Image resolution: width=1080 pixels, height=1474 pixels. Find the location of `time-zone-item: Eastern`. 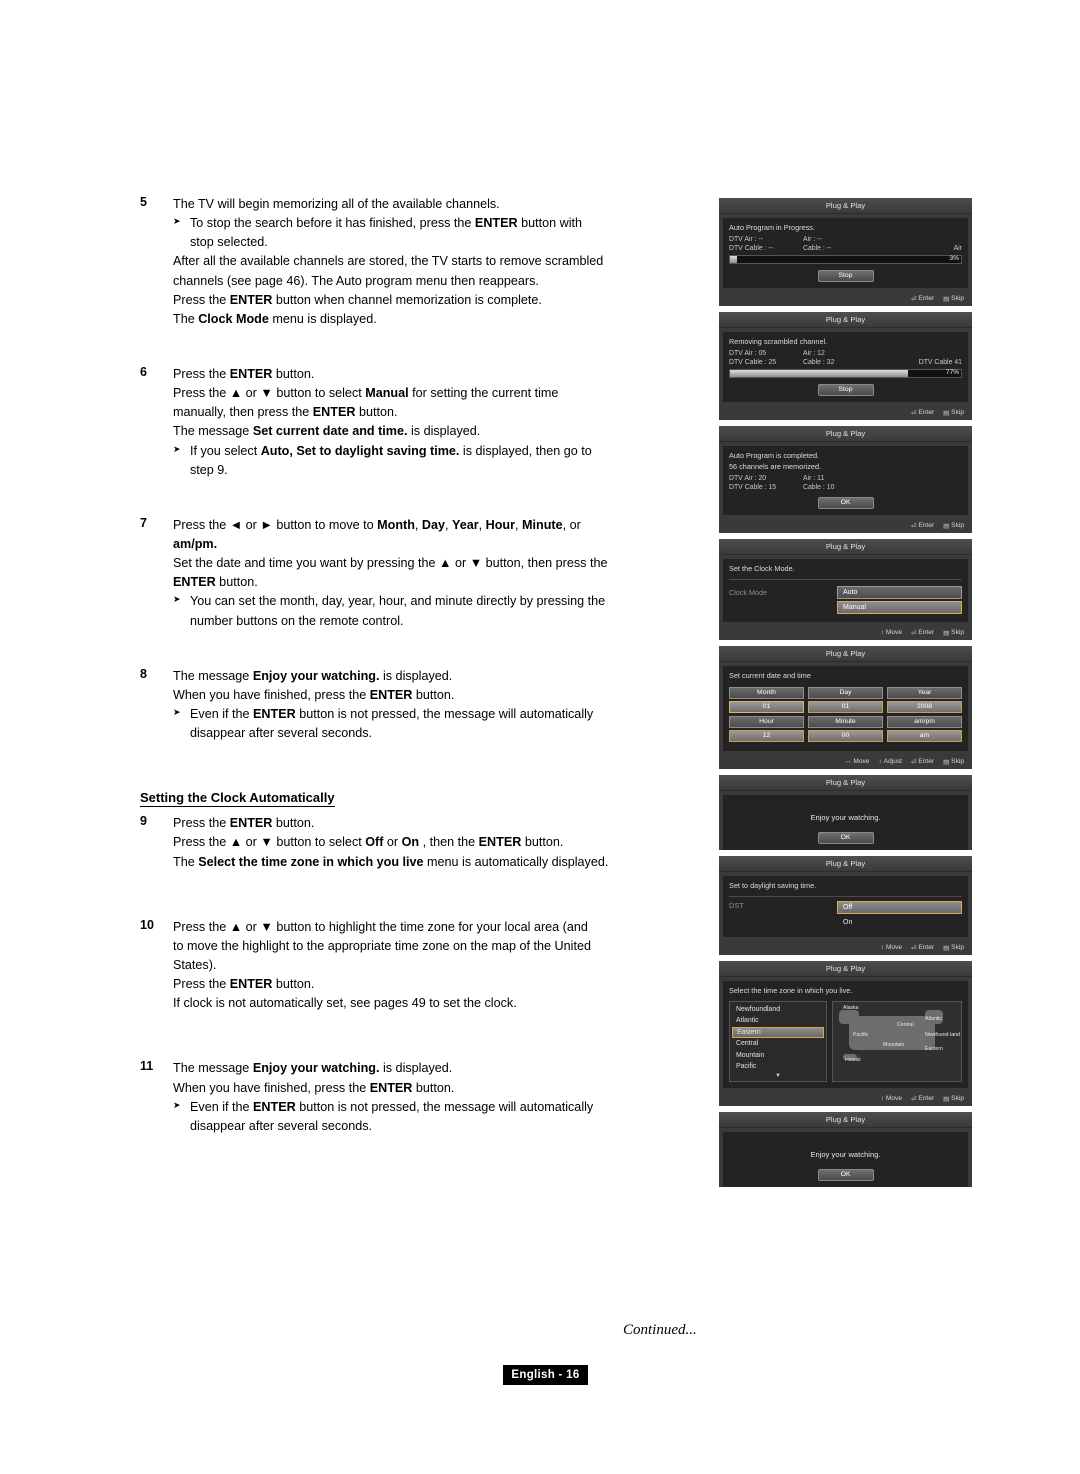

time-zone-item: Eastern is located at coordinates (778, 1032).